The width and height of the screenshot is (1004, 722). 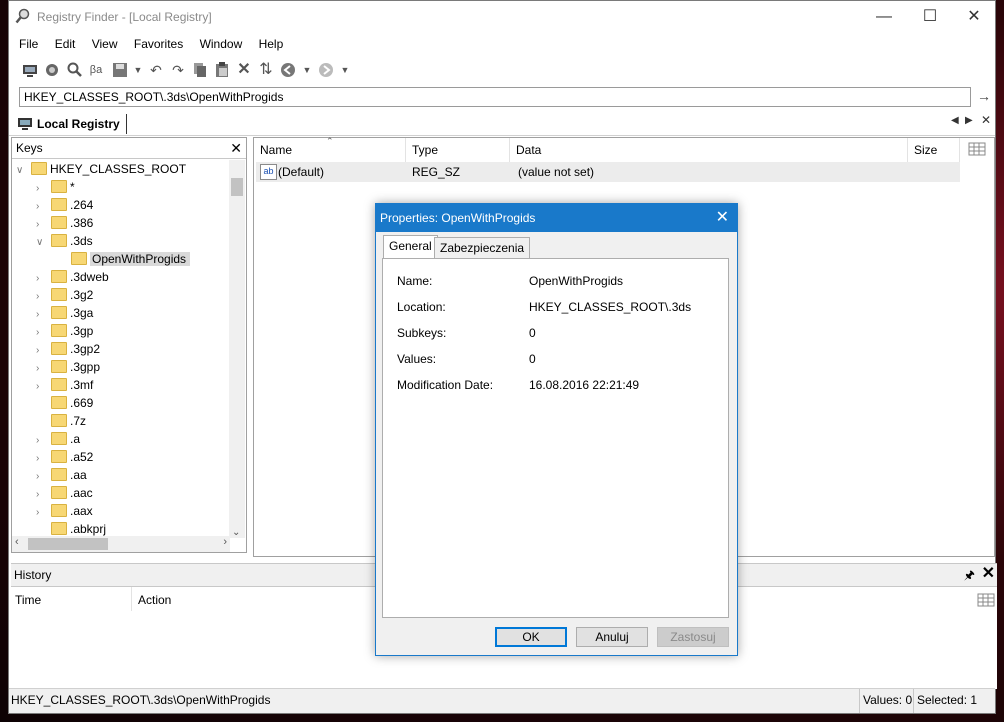 What do you see at coordinates (693, 637) in the screenshot?
I see `apply-button: Zastosuj` at bounding box center [693, 637].